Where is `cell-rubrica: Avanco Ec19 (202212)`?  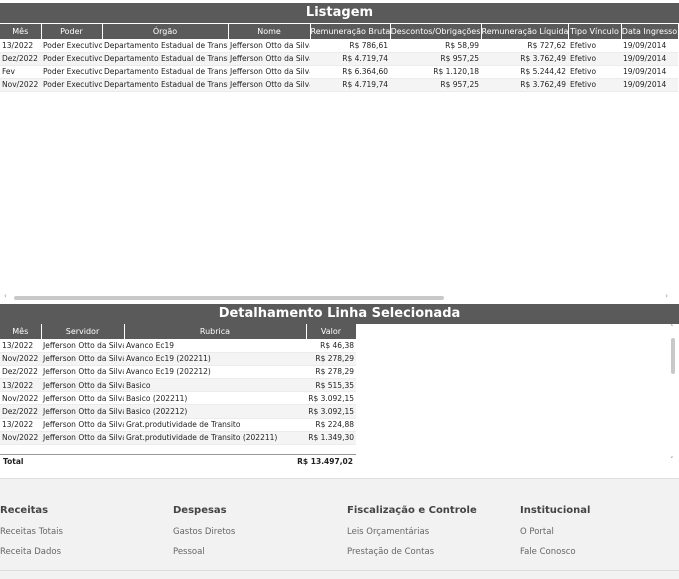 cell-rubrica: Avanco Ec19 (202212) is located at coordinates (215, 372).